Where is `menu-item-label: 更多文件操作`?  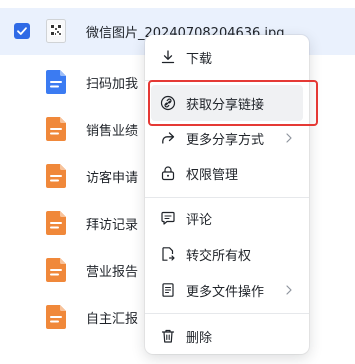
menu-item-label: 更多文件操作 is located at coordinates (225, 292).